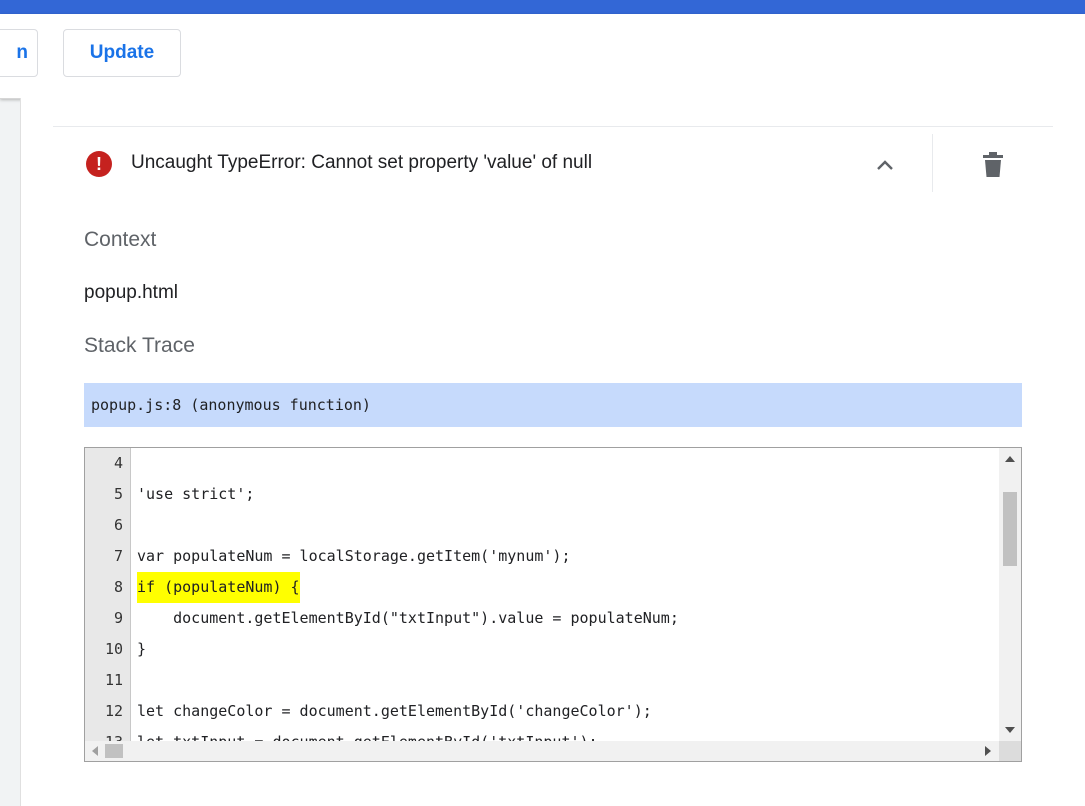 The image size is (1085, 806). I want to click on scroll-left-icon, so click(95, 751).